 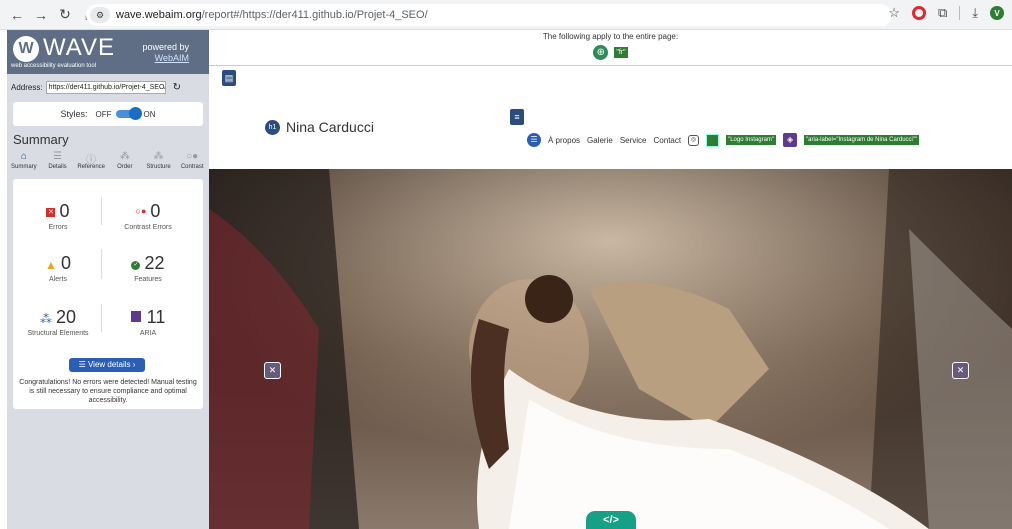 What do you see at coordinates (713, 140) in the screenshot?
I see `alt-text-icon` at bounding box center [713, 140].